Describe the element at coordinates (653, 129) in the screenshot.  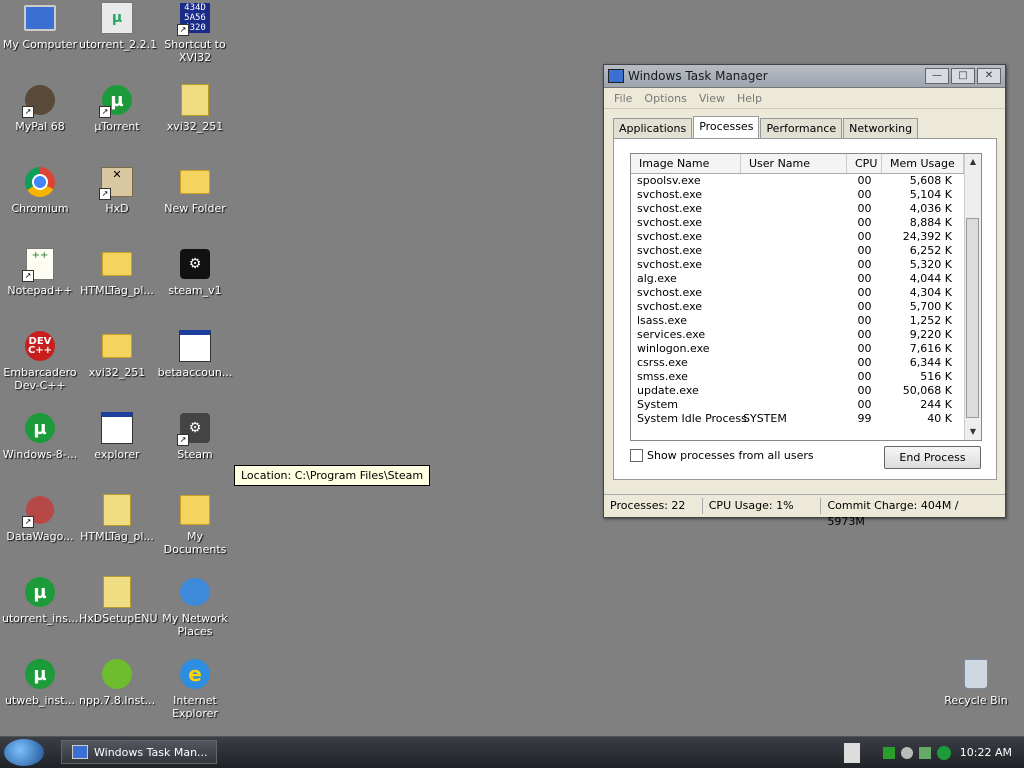
I see `tab-applications: Applications` at that location.